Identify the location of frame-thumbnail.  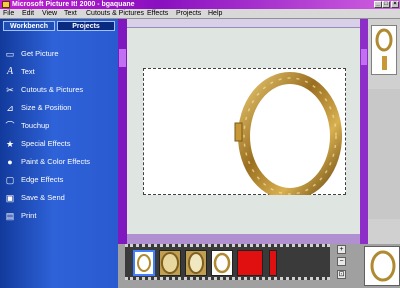
(384, 50).